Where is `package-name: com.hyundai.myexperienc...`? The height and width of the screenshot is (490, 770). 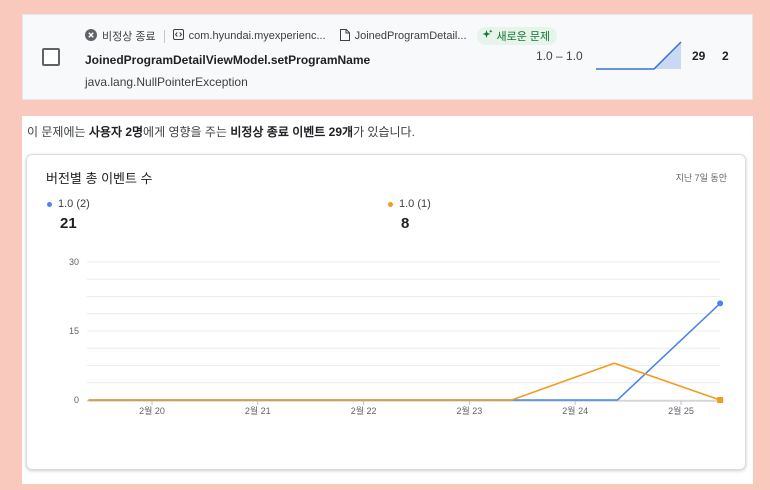 package-name: com.hyundai.myexperienc... is located at coordinates (257, 36).